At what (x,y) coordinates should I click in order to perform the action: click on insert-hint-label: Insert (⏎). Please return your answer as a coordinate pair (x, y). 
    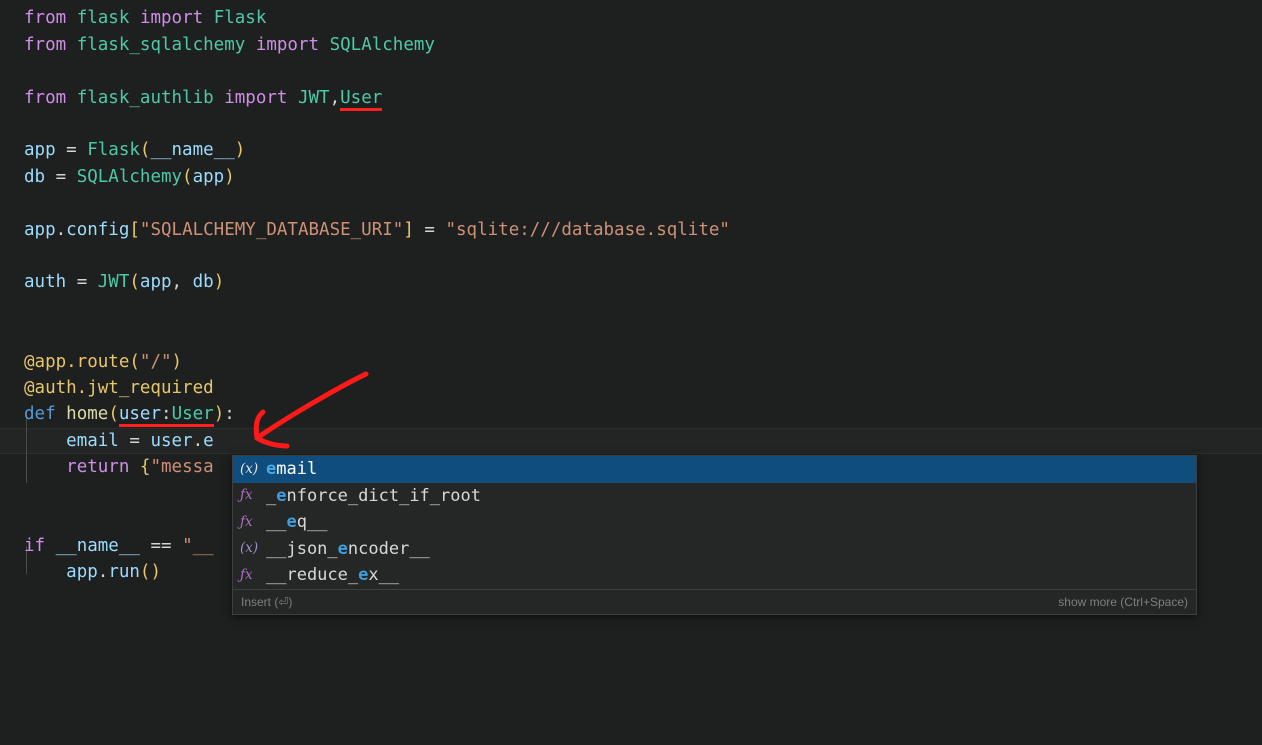
    Looking at the image, I should click on (267, 601).